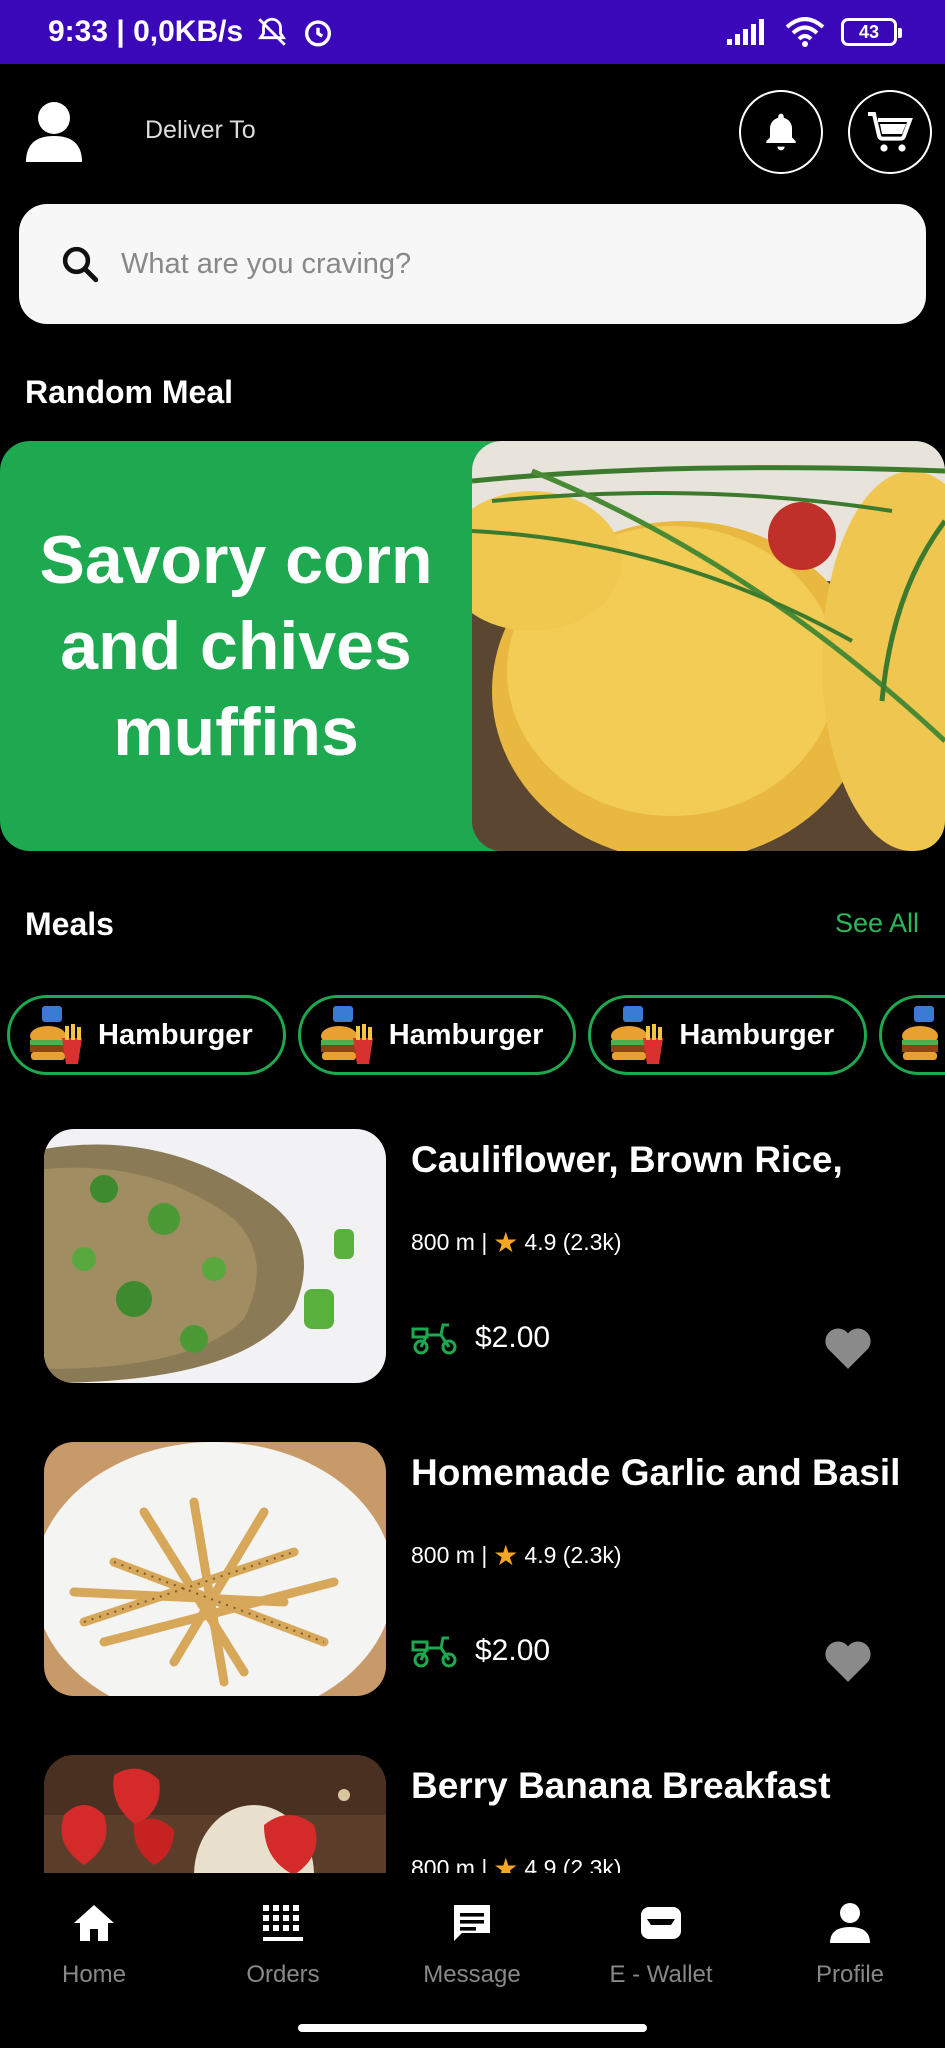 The height and width of the screenshot is (2048, 945). I want to click on category-chips: Hamburger Hamburger Hamburger, so click(476, 1036).